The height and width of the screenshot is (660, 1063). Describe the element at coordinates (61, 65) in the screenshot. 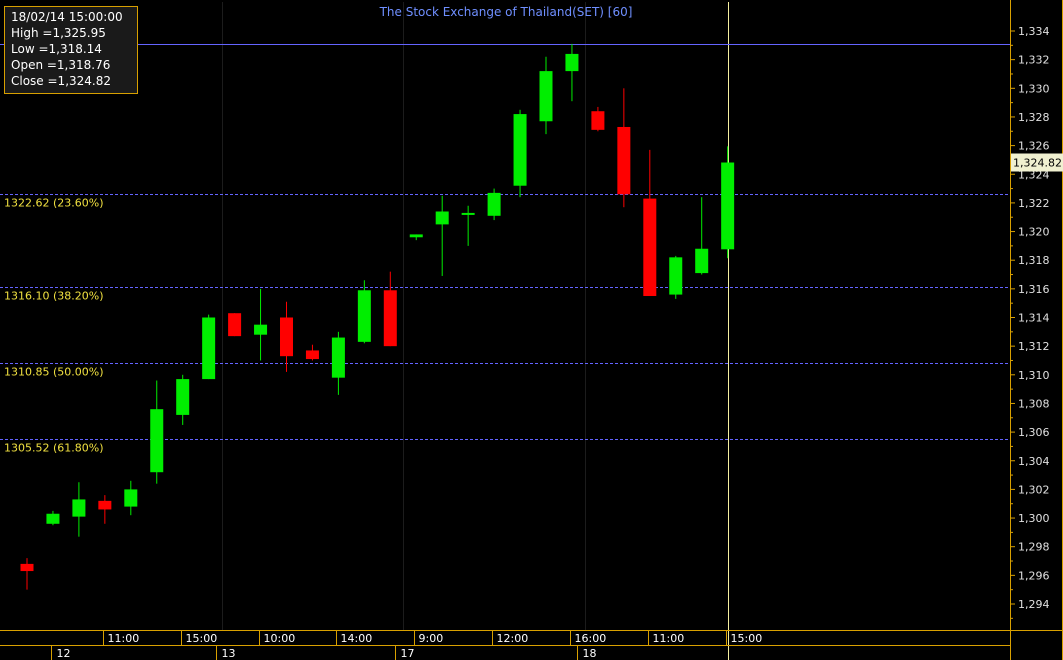

I see `info-open: Open =1,318.76` at that location.